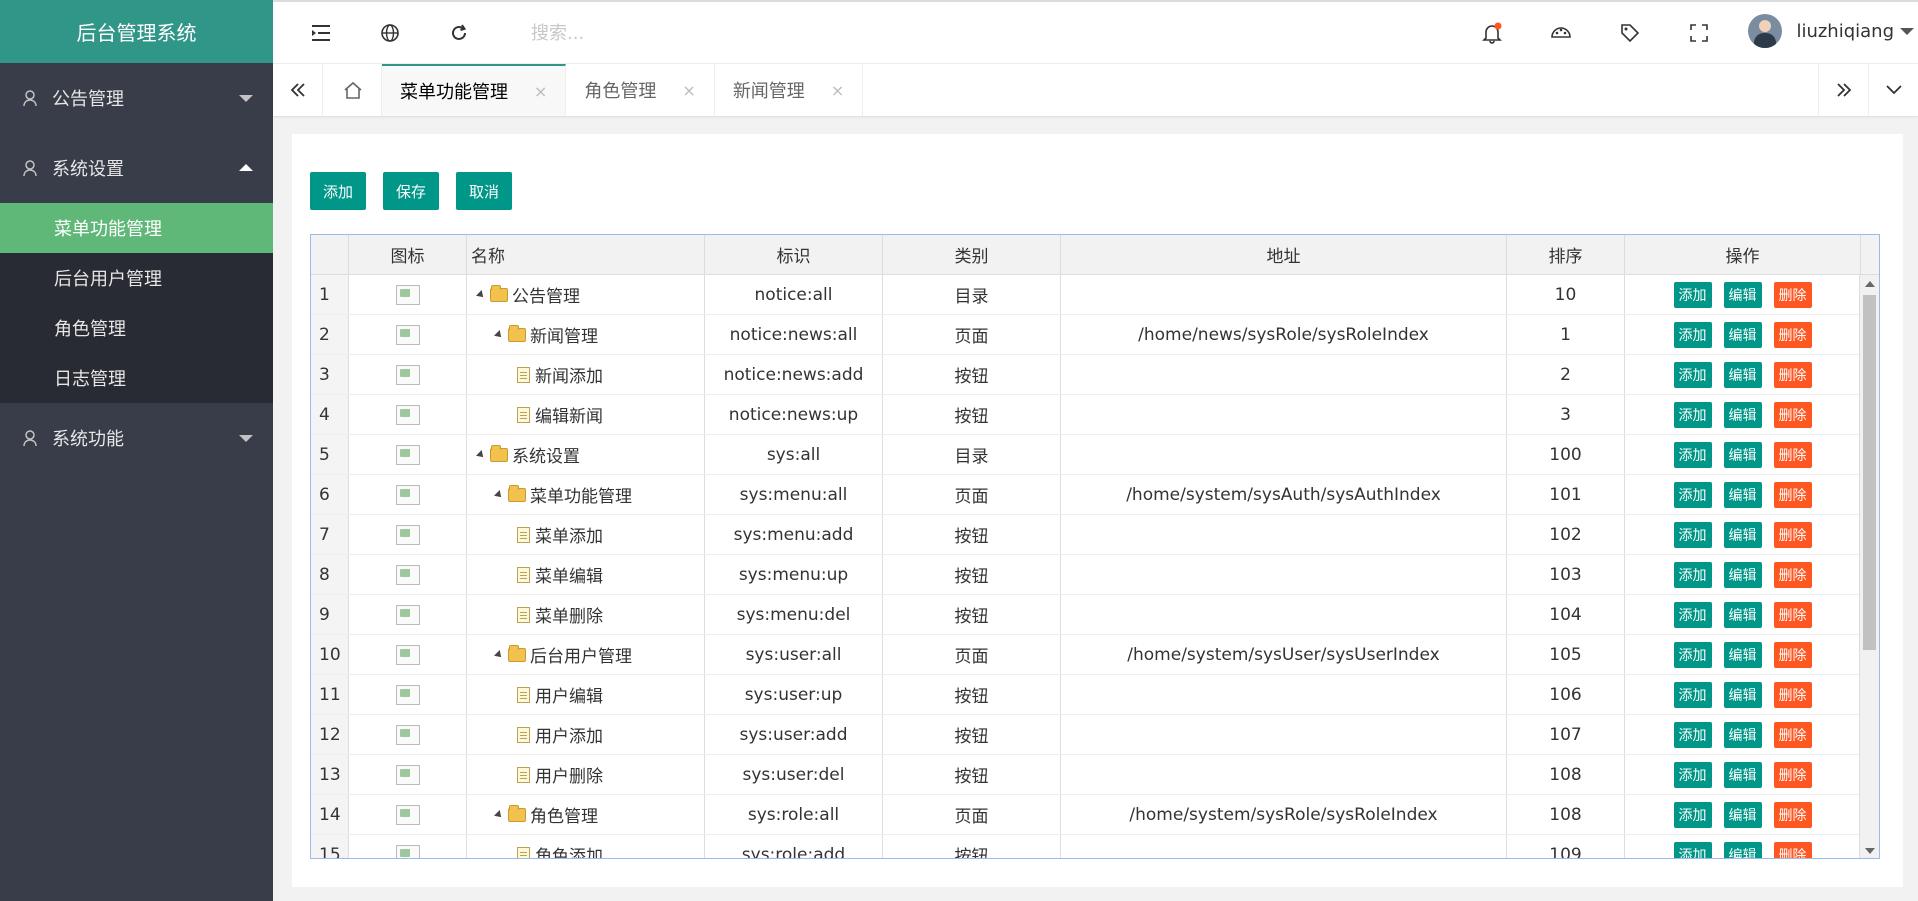 The width and height of the screenshot is (1918, 901). I want to click on app-logo-title: 后台管理系统, so click(136, 31).